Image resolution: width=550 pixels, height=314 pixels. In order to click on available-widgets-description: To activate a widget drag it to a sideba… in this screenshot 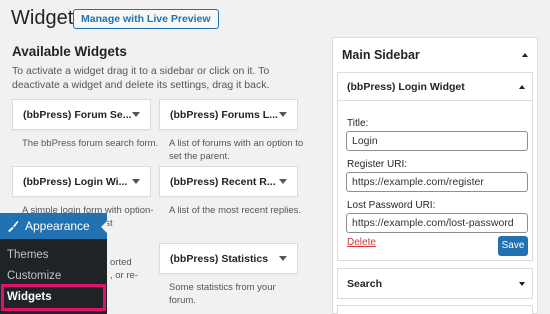, I will do `click(141, 78)`.